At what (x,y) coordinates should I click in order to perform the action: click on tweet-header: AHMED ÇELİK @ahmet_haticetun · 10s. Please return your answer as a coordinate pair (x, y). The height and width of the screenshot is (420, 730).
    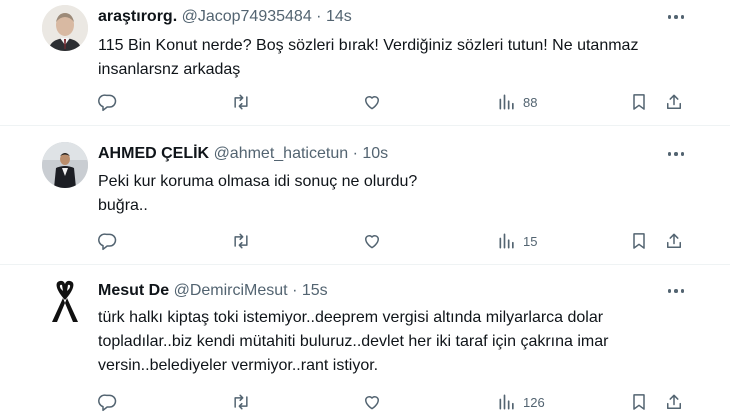
    Looking at the image, I should click on (243, 154).